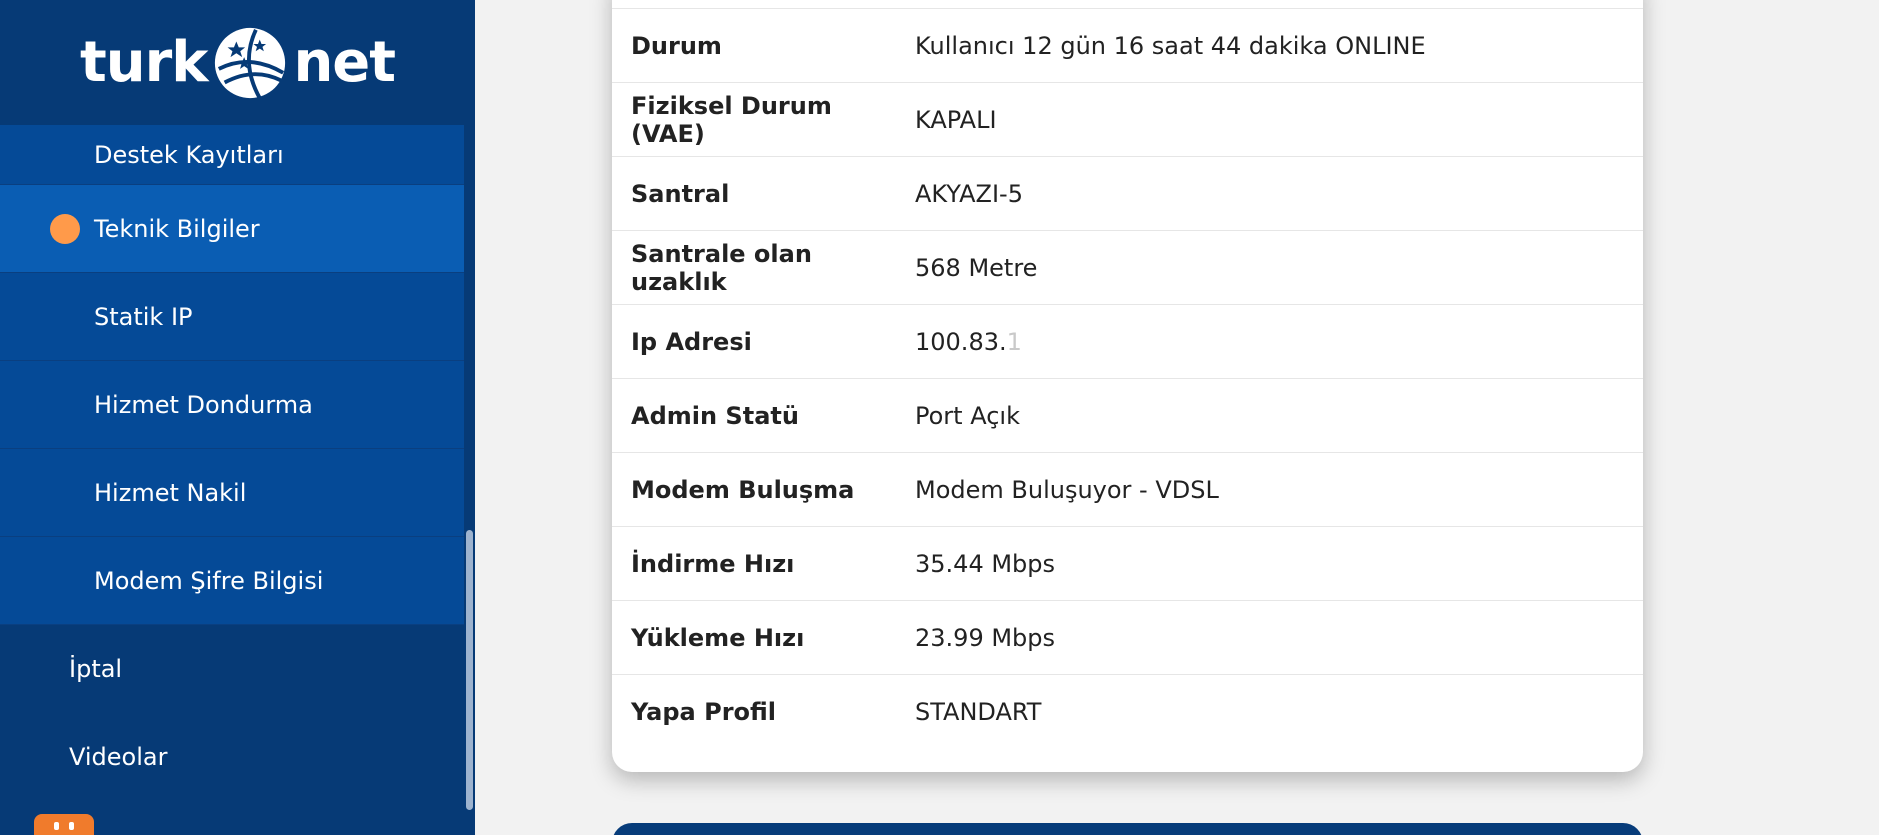  Describe the element at coordinates (1067, 489) in the screenshot. I see `info-value: Modem Buluşuyor - VDSL` at that location.